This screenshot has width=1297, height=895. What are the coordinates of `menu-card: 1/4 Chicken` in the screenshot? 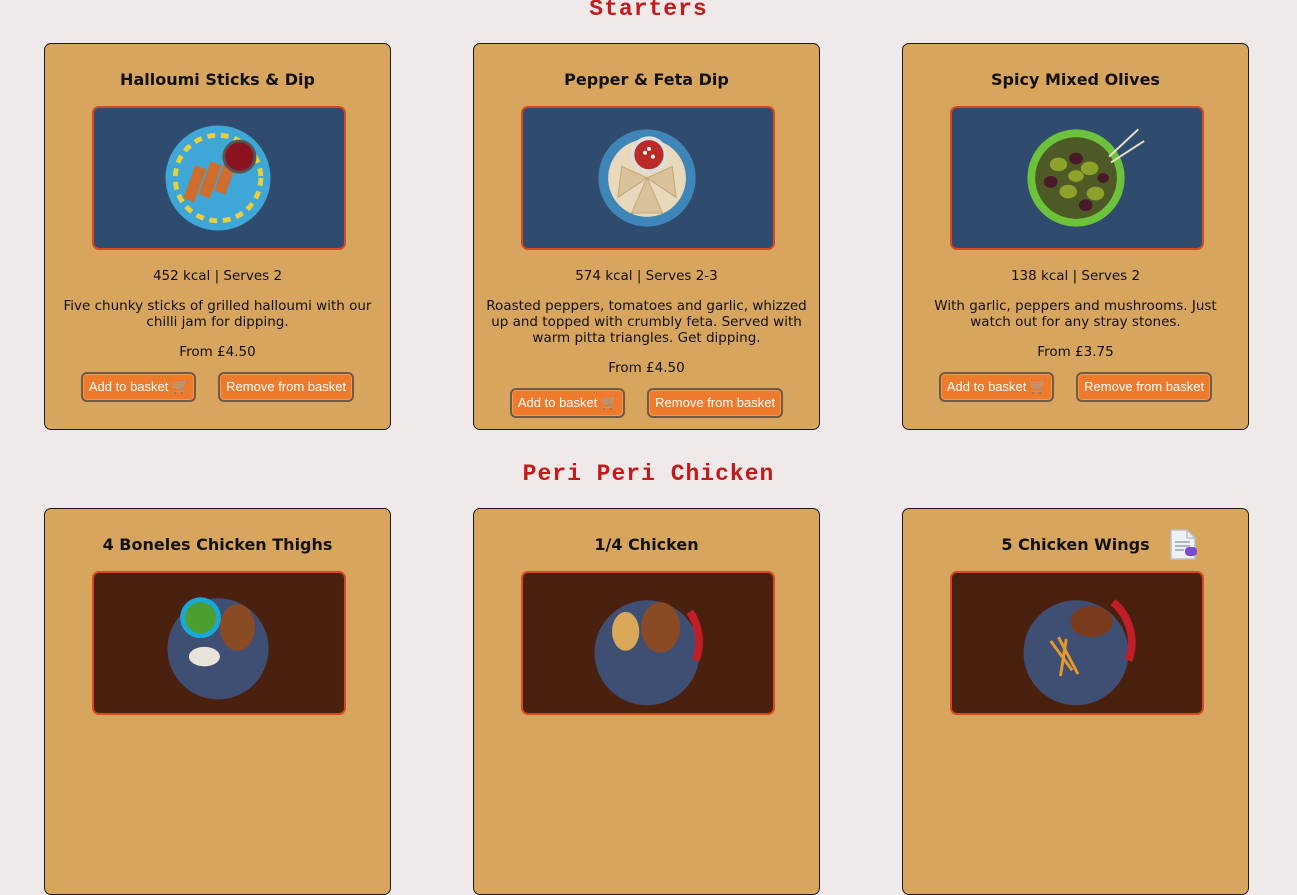 It's located at (646, 701).